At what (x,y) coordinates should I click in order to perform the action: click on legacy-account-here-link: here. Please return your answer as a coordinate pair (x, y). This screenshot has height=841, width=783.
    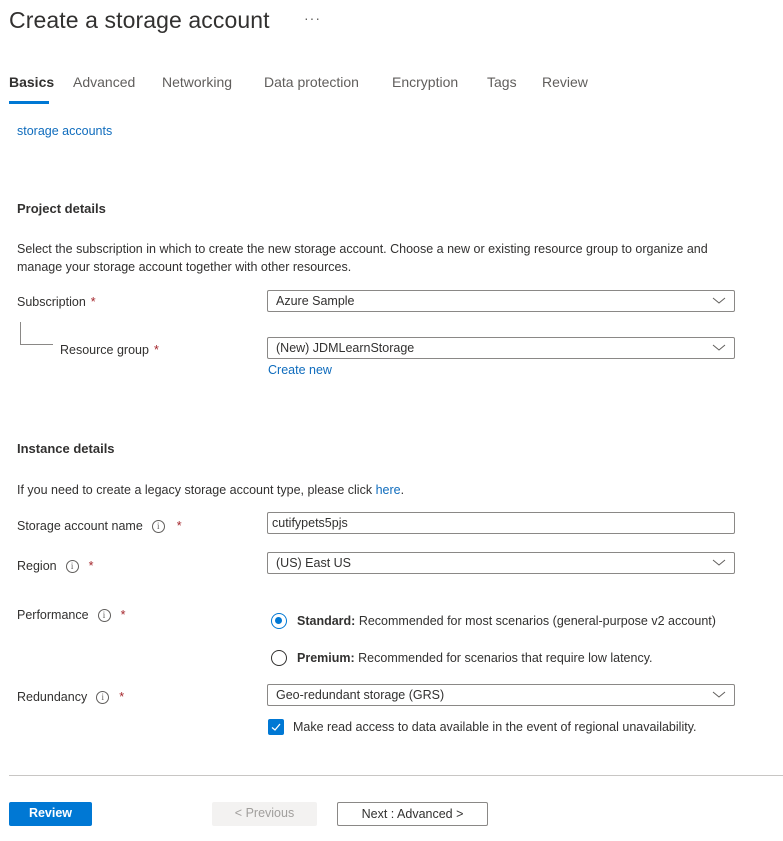
    Looking at the image, I should click on (388, 490).